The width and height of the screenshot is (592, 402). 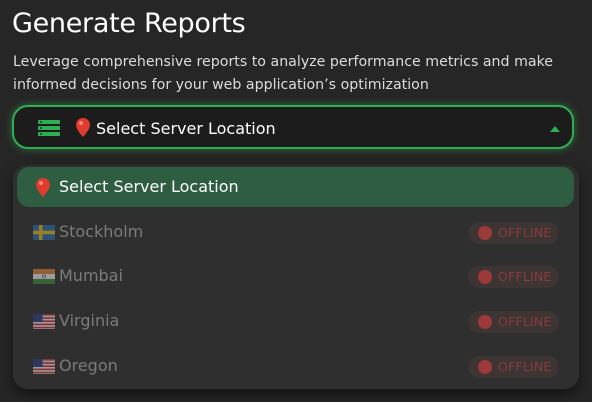 I want to click on option-label: Oregon, so click(x=88, y=365).